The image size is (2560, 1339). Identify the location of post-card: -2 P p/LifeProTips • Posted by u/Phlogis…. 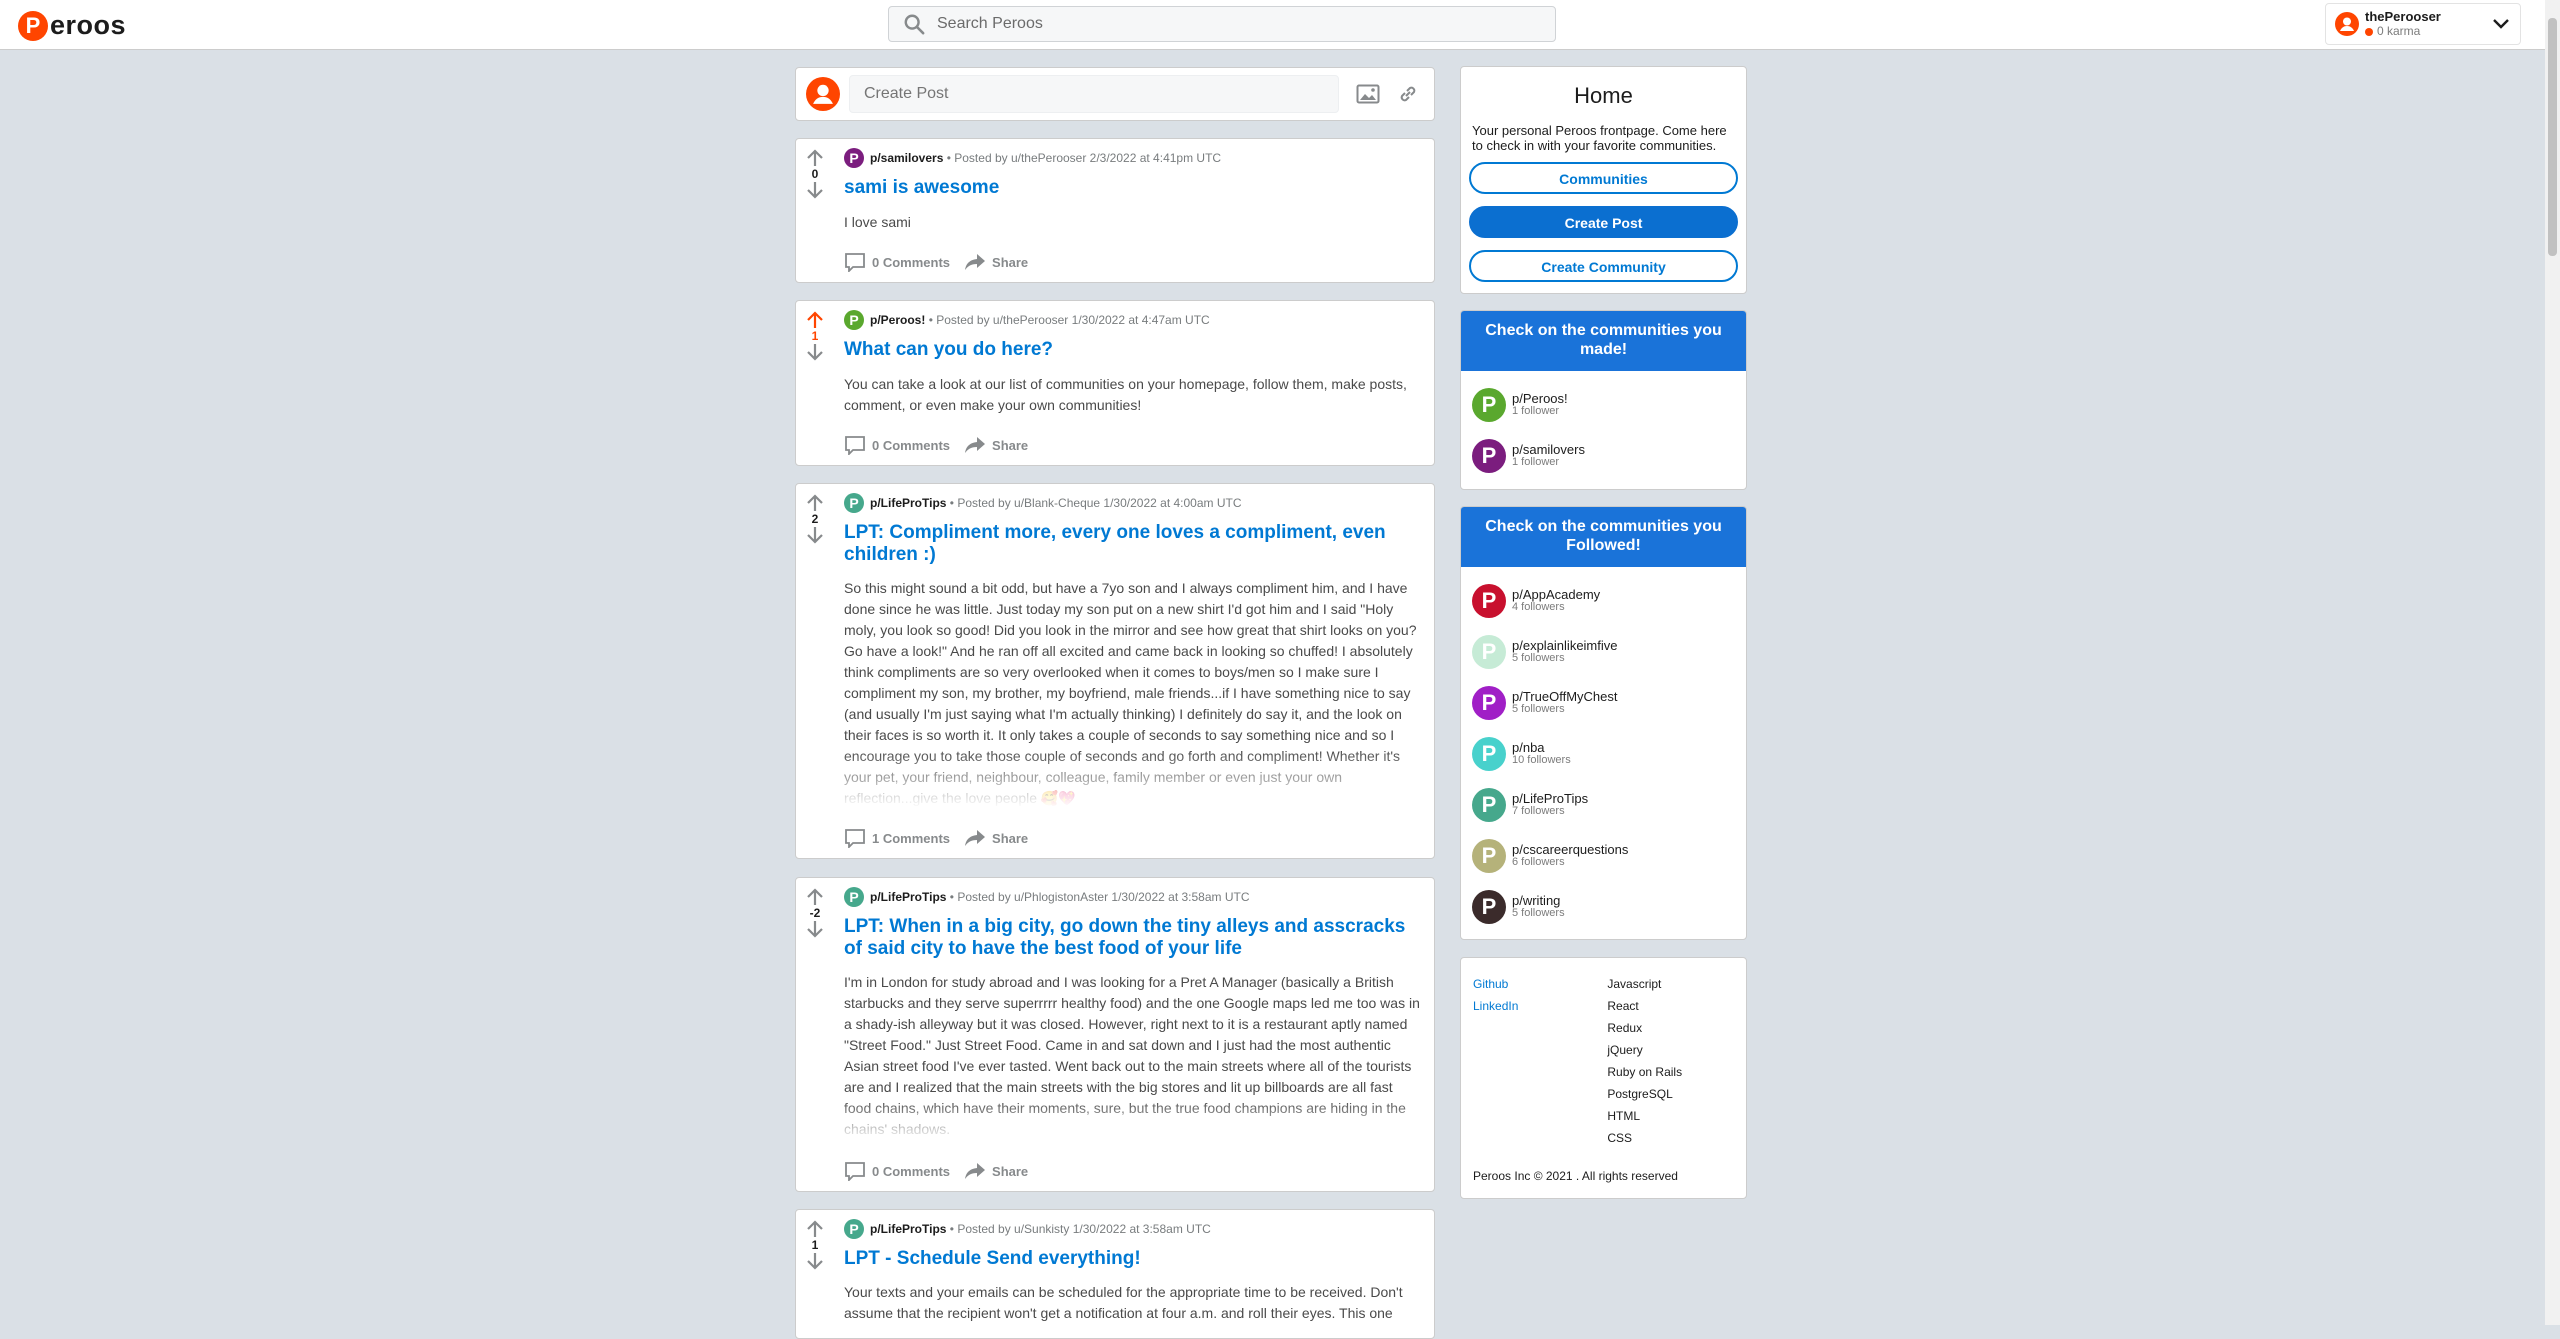
(1115, 1034).